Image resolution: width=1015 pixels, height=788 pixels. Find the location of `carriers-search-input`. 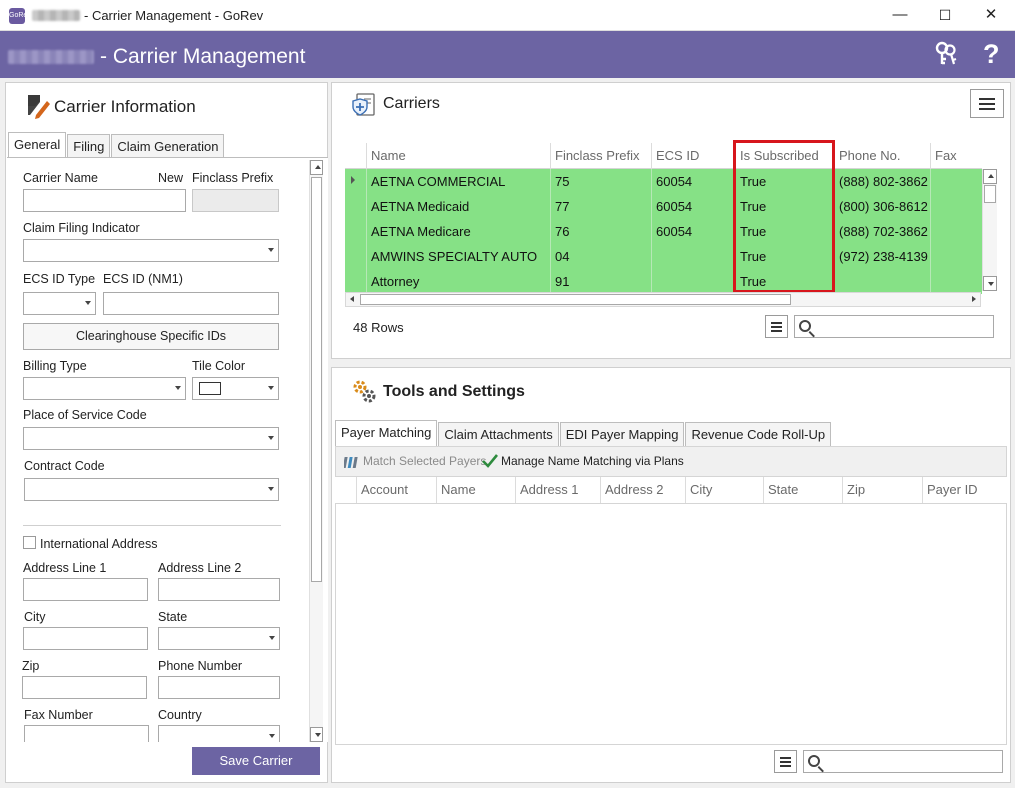

carriers-search-input is located at coordinates (894, 326).